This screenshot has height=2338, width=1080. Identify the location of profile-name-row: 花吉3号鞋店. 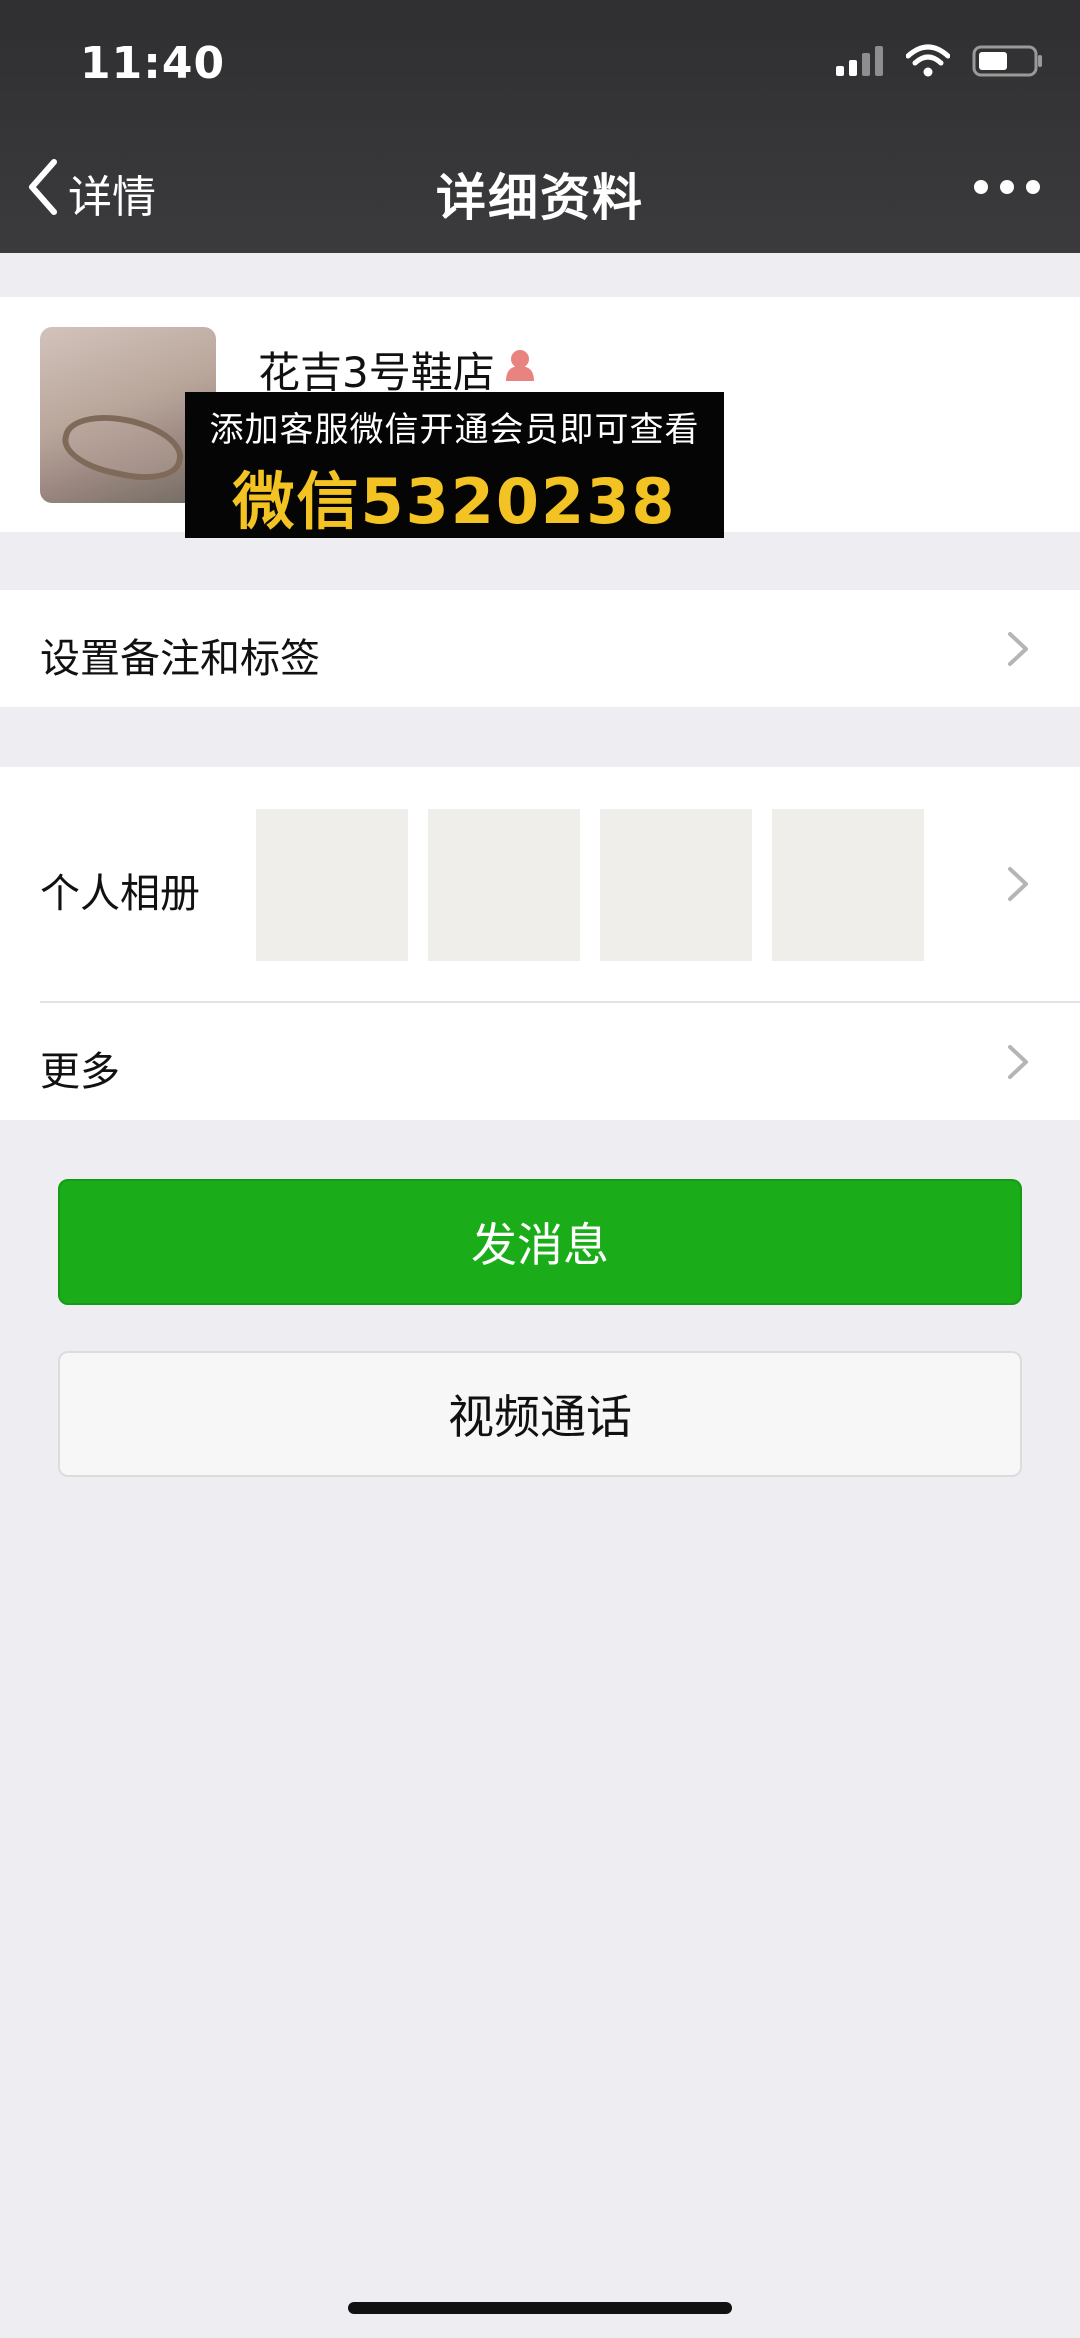
(398, 369).